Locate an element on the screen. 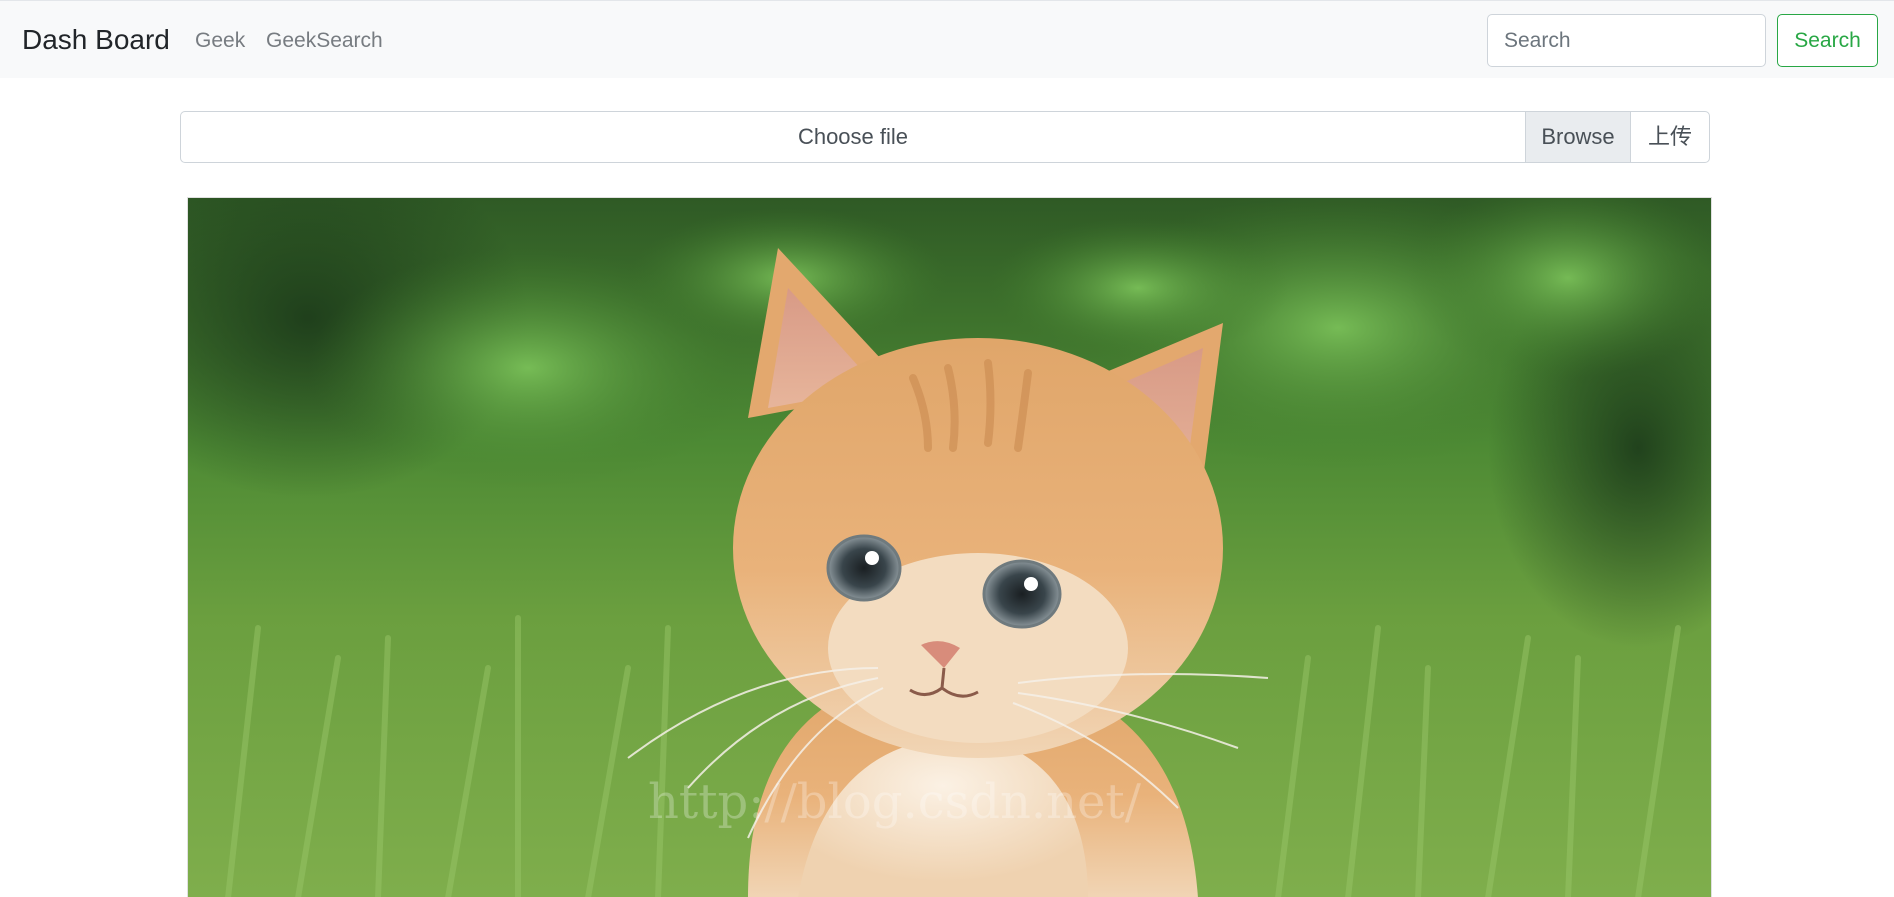  browse-button: Browse is located at coordinates (1578, 137).